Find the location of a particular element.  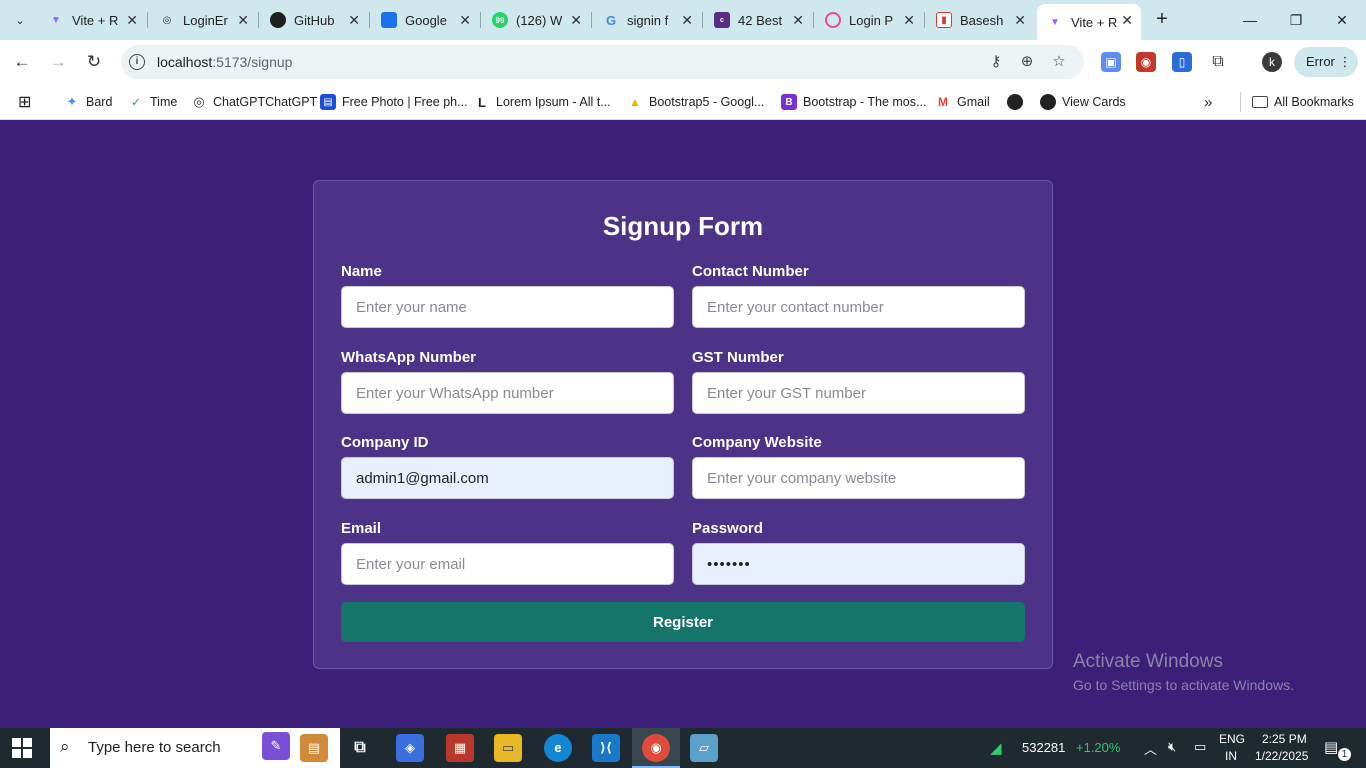

taskbar-search-box: ⌕ Type here to search ✎ ▤ is located at coordinates (195, 748).